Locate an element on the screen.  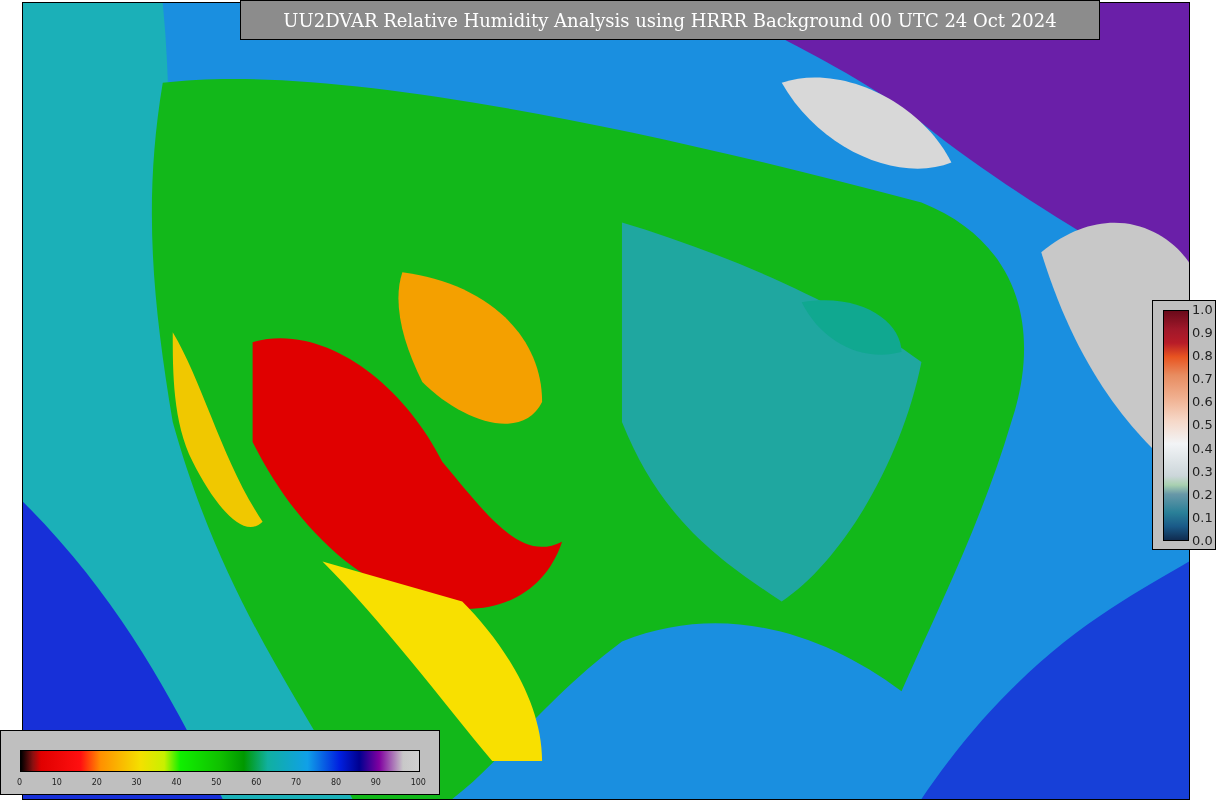
tick-label: 0.5 is located at coordinates (1202, 425).